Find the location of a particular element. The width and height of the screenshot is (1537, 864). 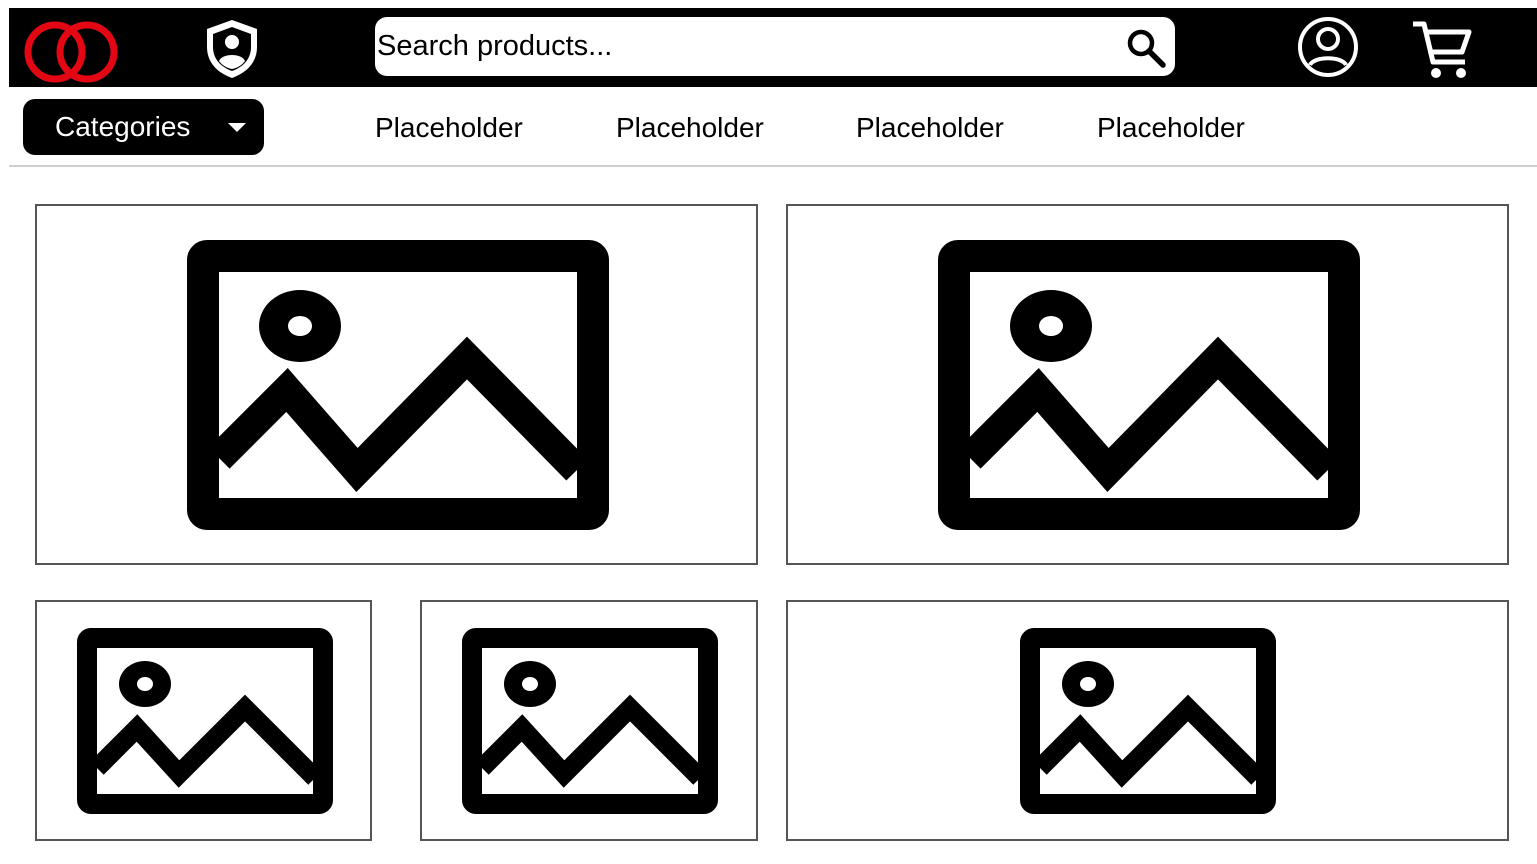

search-bar is located at coordinates (775, 46).